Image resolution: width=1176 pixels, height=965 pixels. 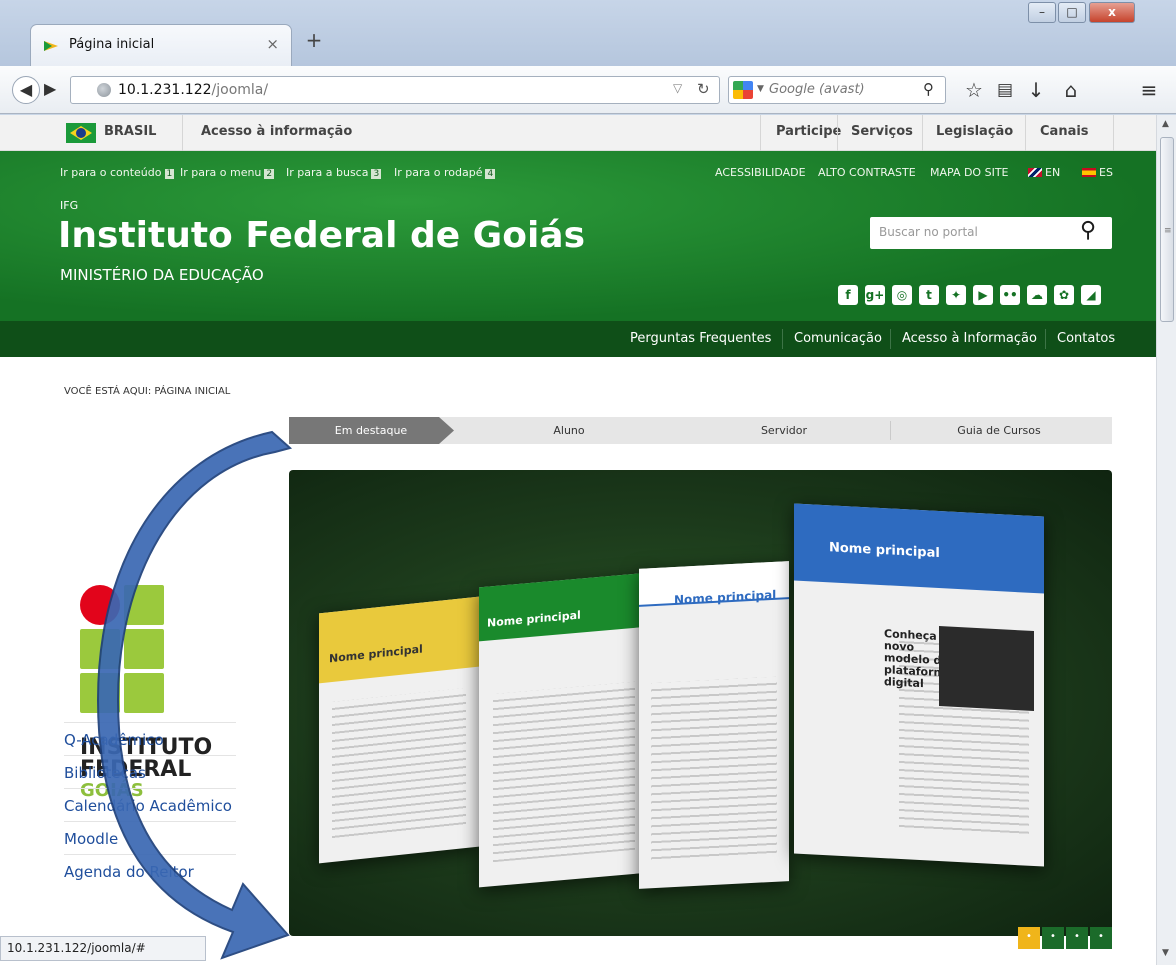 I want to click on skip-link-search: Ir para a busca 3, so click(x=334, y=172).